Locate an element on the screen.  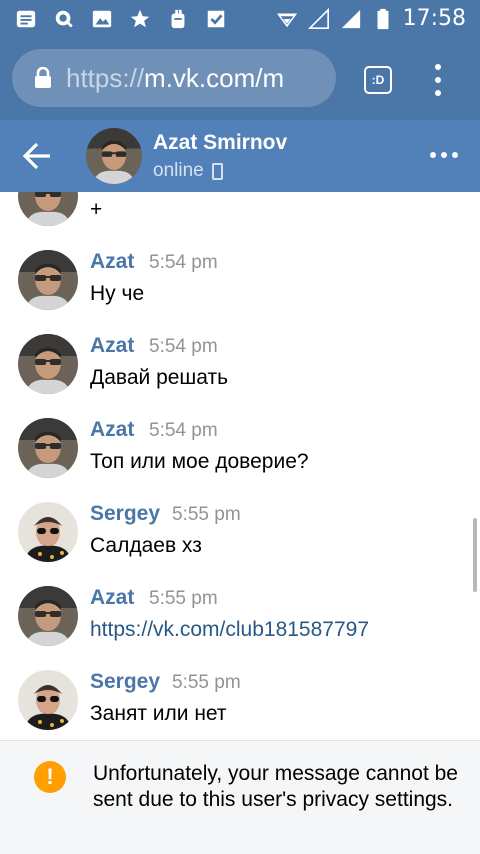
clock: 17:58 is located at coordinates (434, 18).